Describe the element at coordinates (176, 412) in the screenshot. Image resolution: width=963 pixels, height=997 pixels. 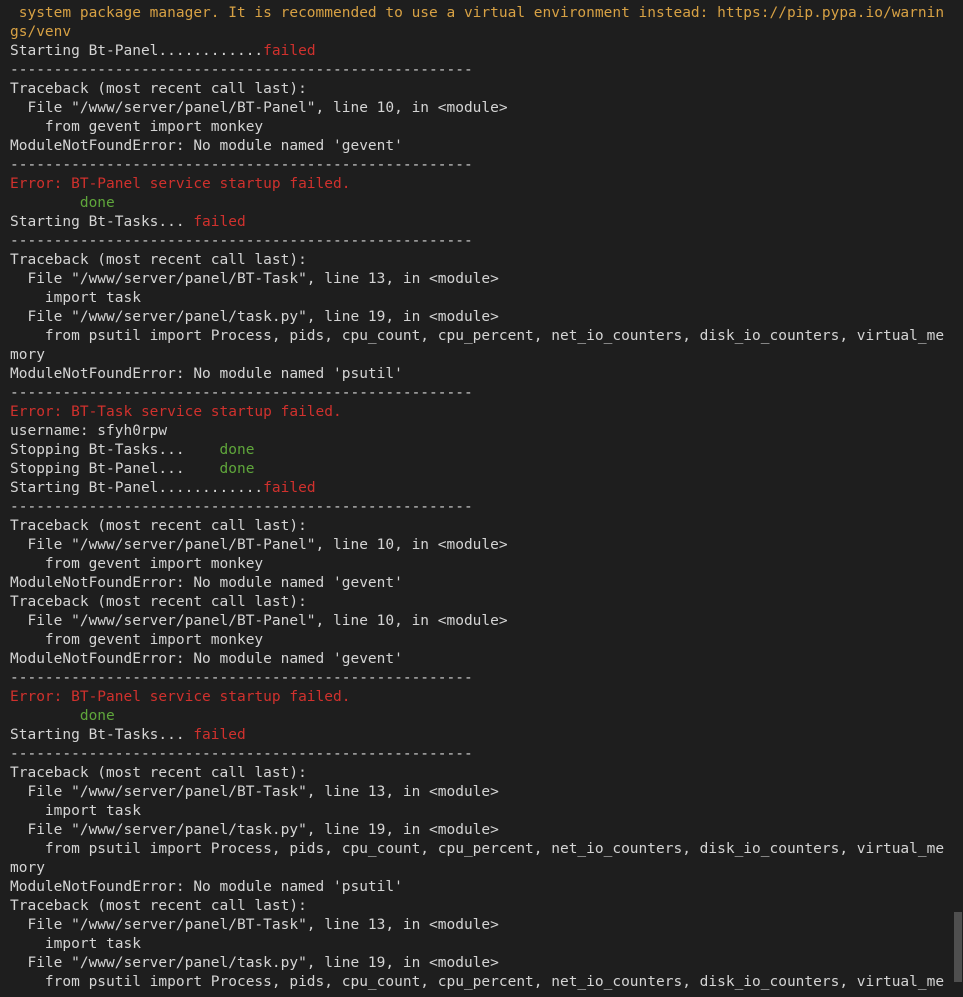
I see `terminal-text-segment: Error: BT-Task service startup failed.` at that location.